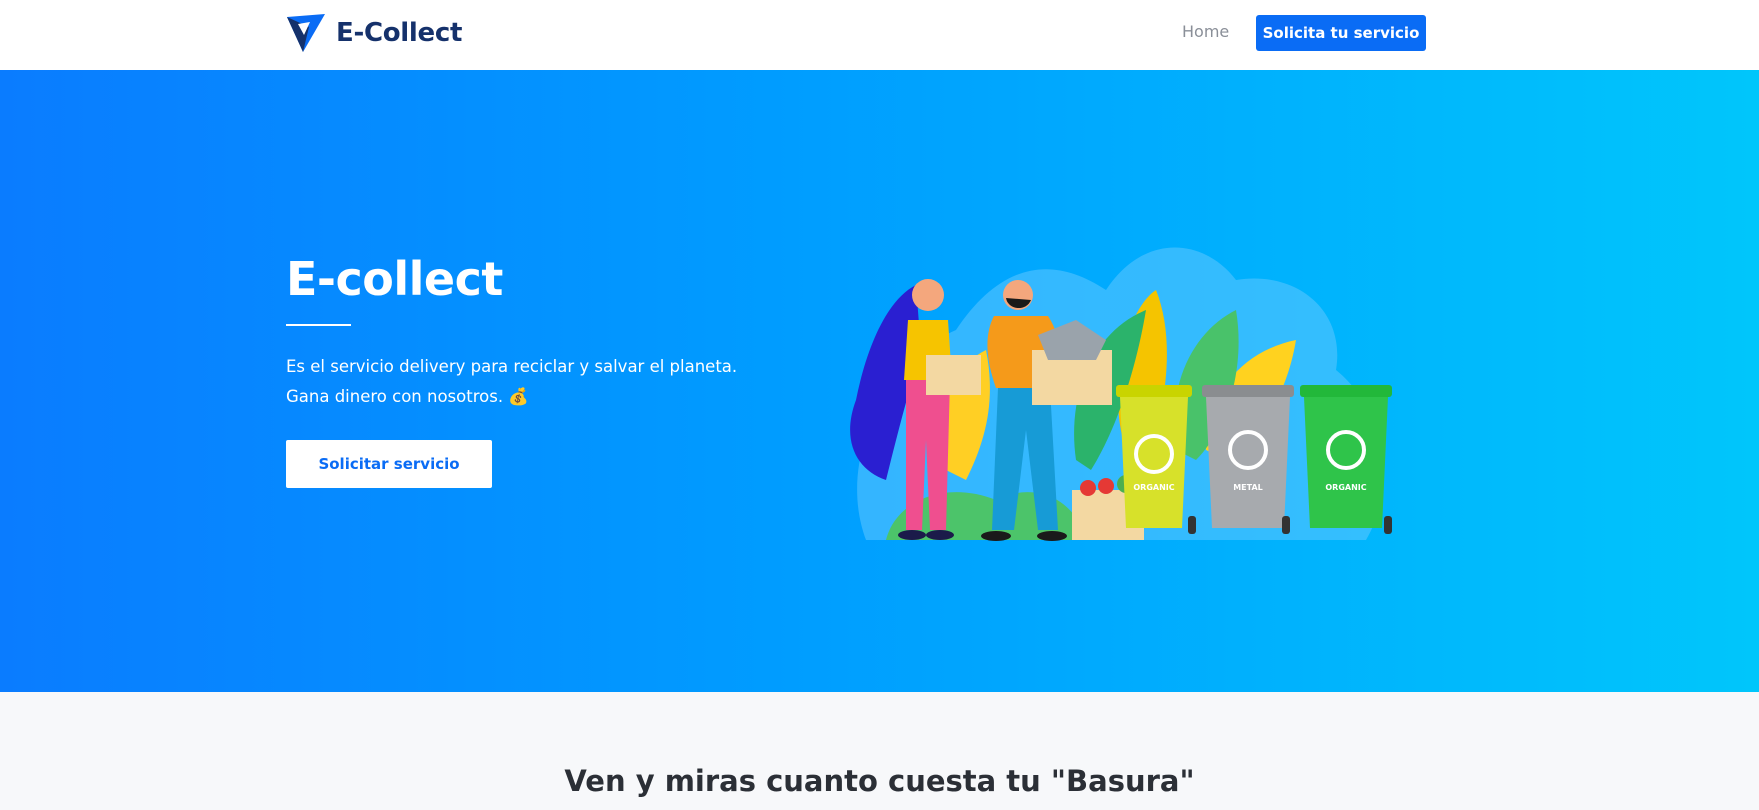 The height and width of the screenshot is (810, 1759). I want to click on bin-green, so click(1346, 456).